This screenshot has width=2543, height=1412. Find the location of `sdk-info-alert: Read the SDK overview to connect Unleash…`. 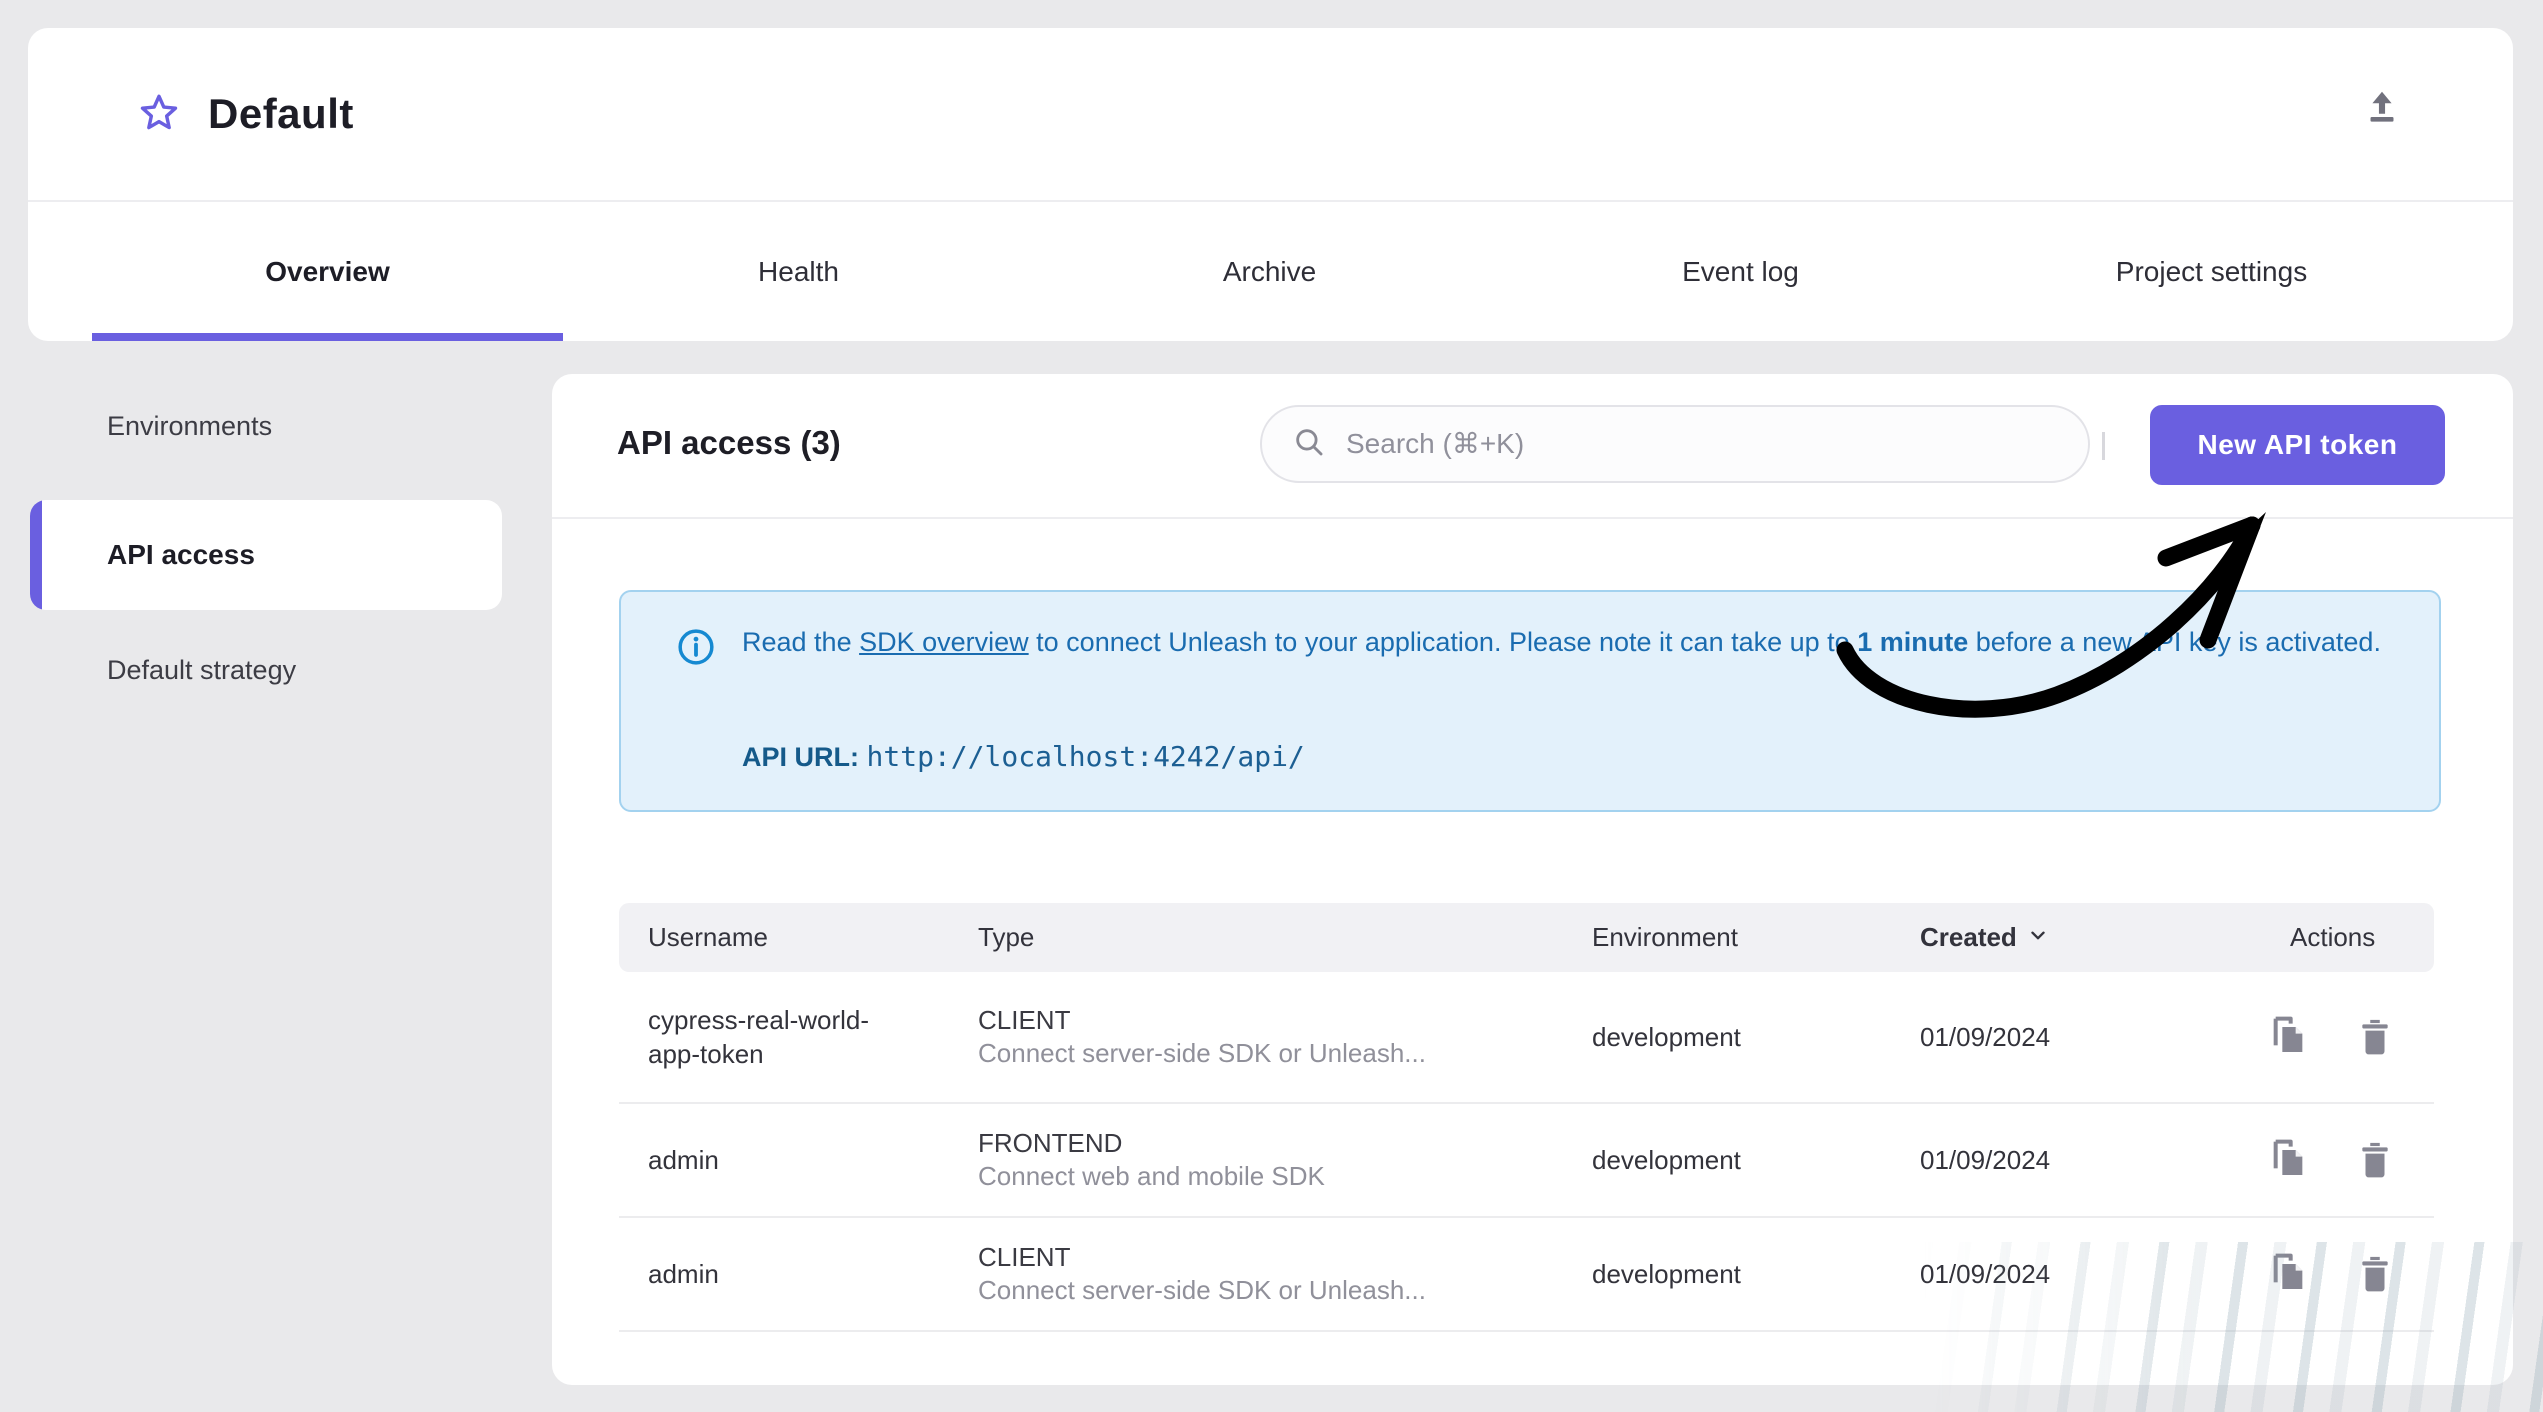

sdk-info-alert: Read the SDK overview to connect Unleash… is located at coordinates (1530, 701).